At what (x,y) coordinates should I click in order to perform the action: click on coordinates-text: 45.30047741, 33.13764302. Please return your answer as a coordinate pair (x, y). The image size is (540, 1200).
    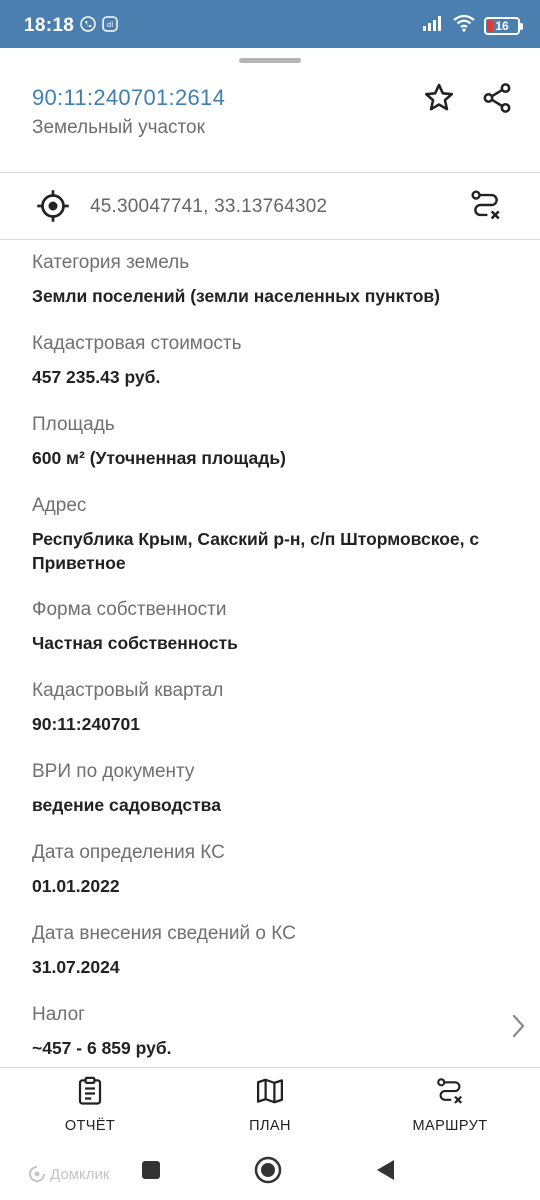
    Looking at the image, I should click on (208, 207).